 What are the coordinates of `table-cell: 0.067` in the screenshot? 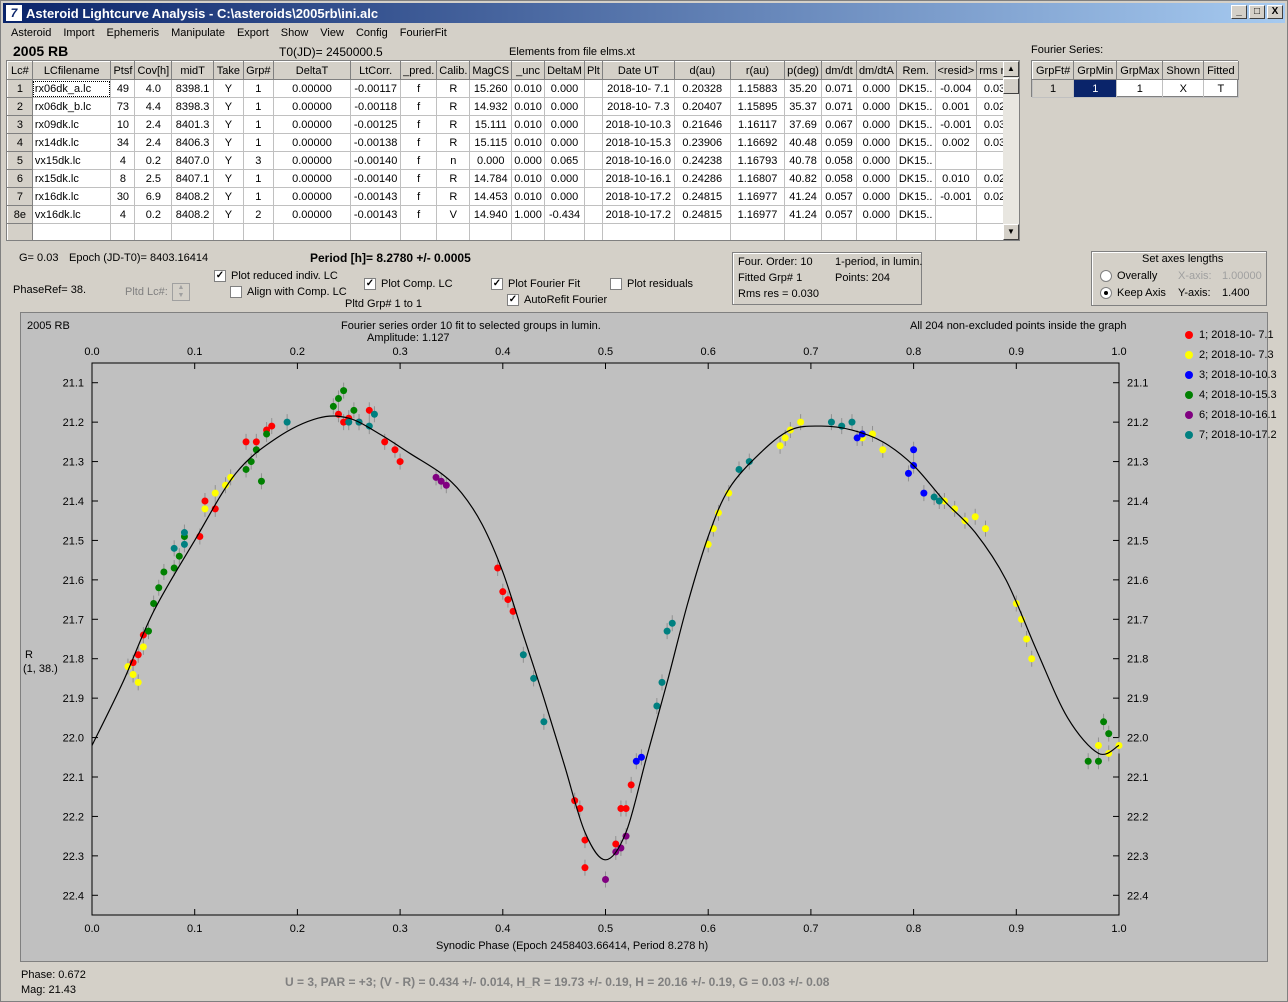 It's located at (839, 124).